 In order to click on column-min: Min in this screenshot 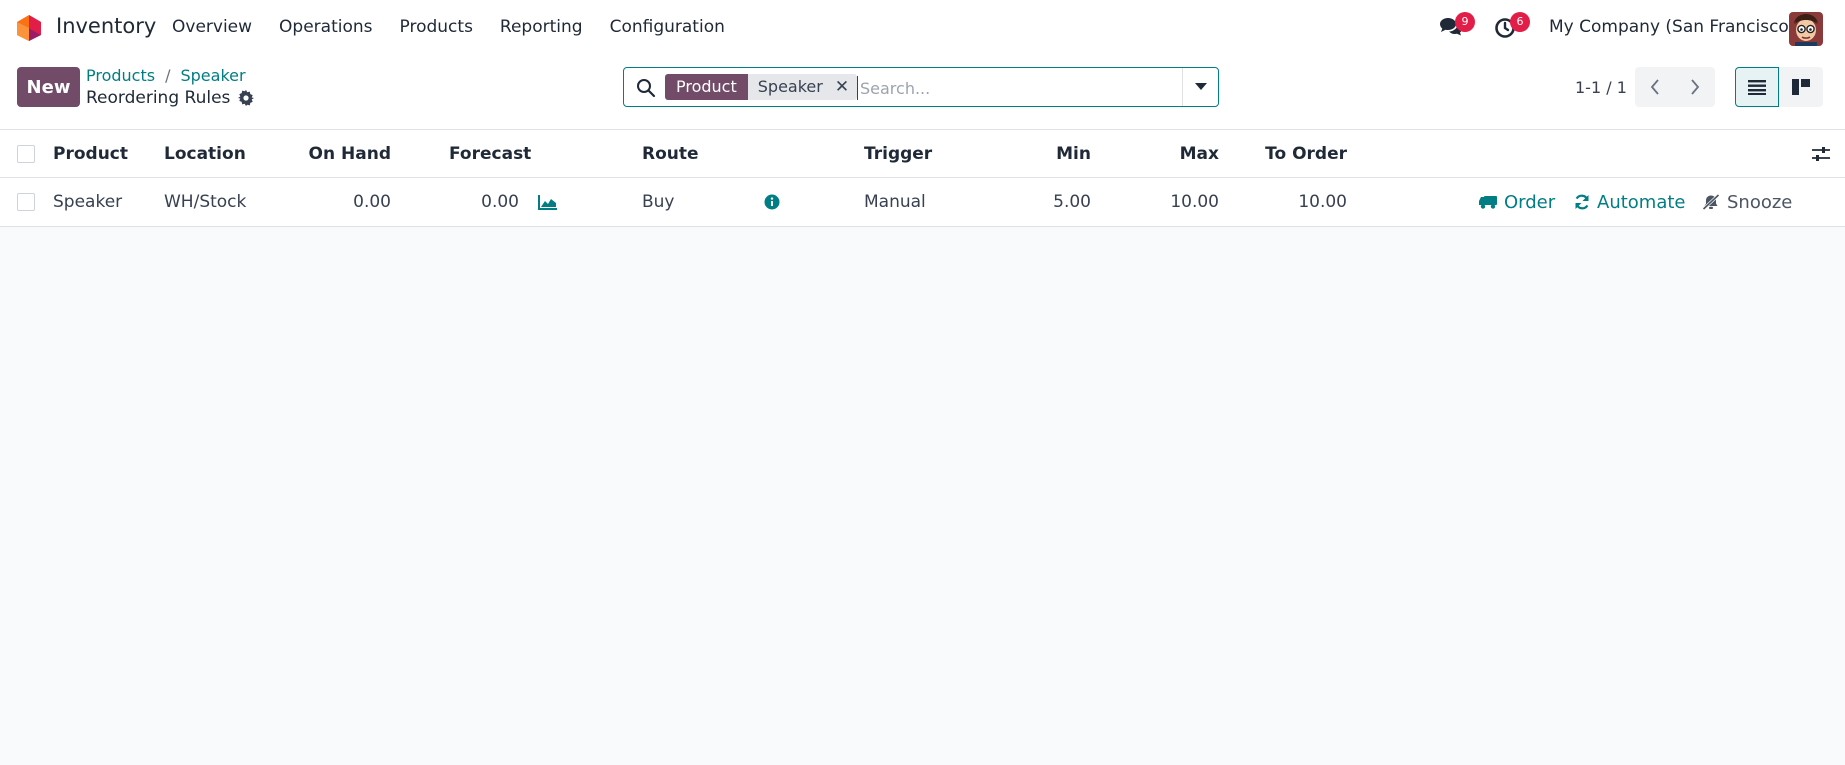, I will do `click(1040, 153)`.